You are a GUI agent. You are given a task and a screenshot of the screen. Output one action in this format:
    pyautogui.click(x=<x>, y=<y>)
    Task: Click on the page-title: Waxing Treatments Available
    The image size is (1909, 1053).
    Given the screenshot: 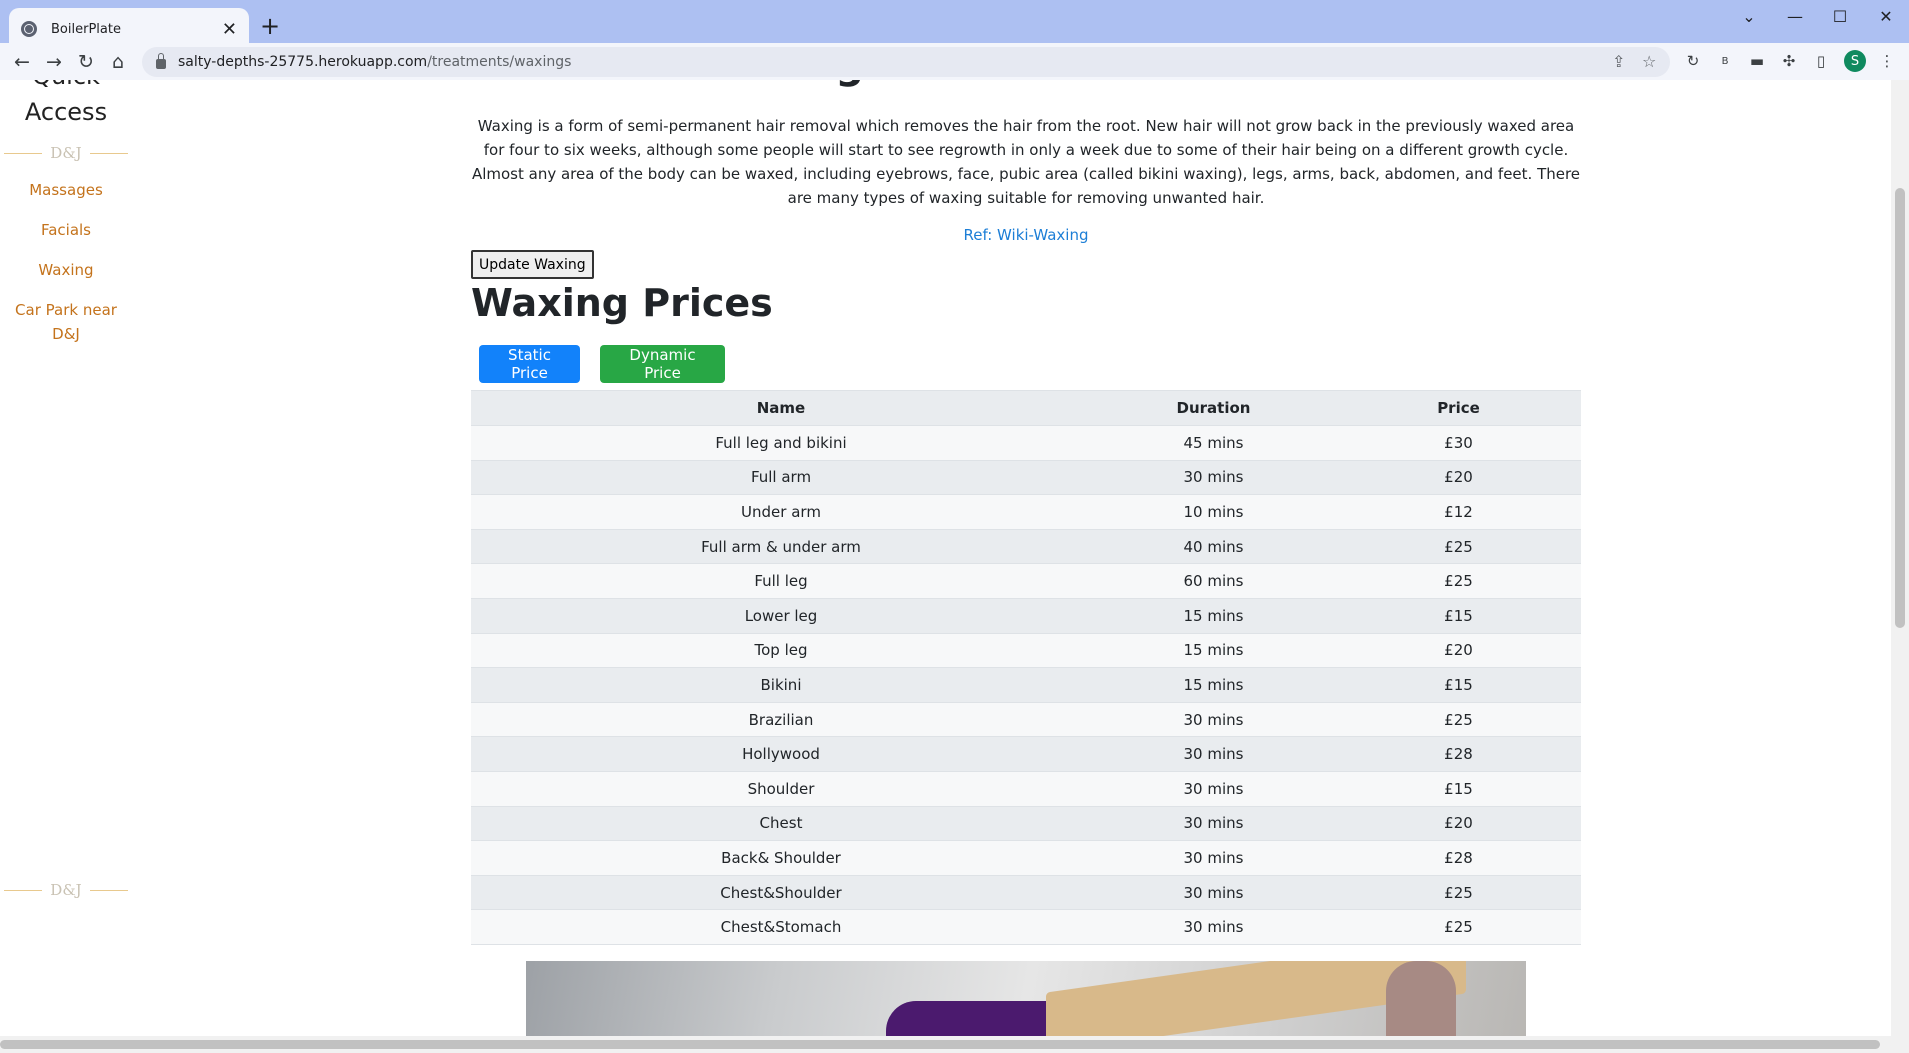 What is the action you would take?
    pyautogui.click(x=1026, y=84)
    